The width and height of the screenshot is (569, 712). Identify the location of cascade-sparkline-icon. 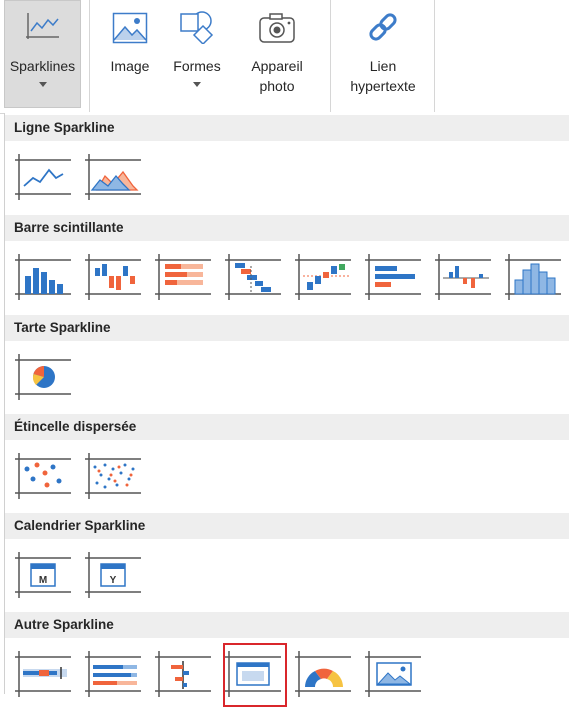
(255, 278).